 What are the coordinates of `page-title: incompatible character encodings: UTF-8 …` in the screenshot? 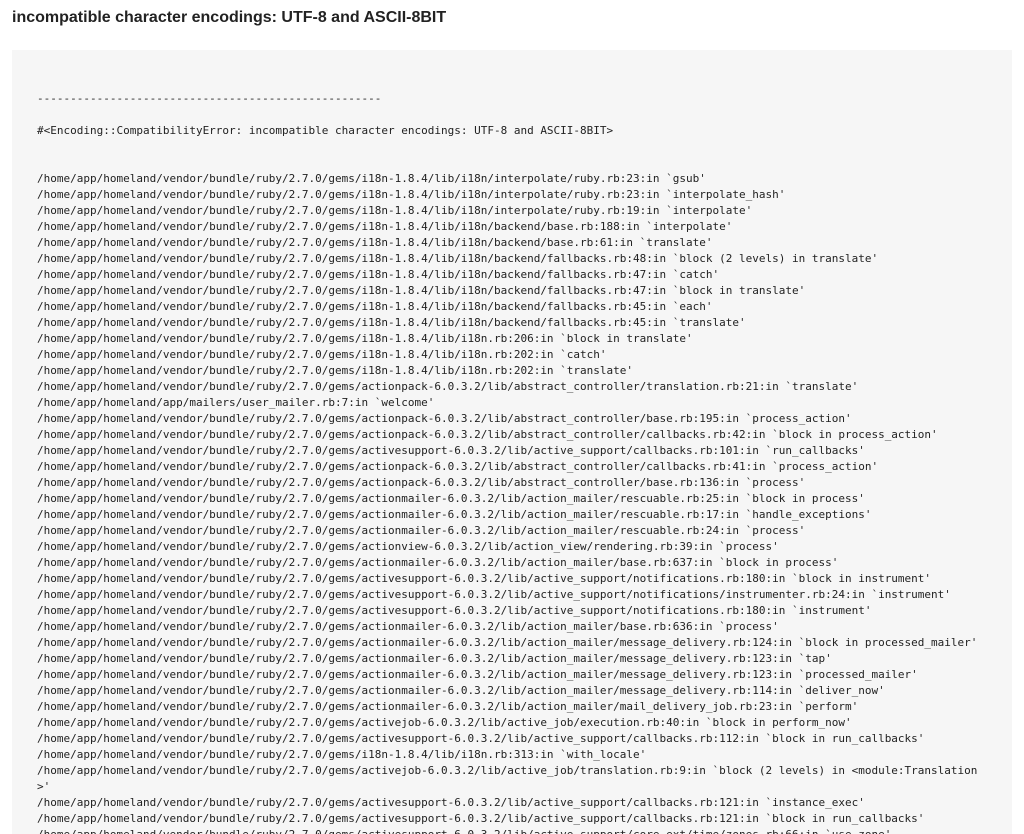 It's located at (229, 17).